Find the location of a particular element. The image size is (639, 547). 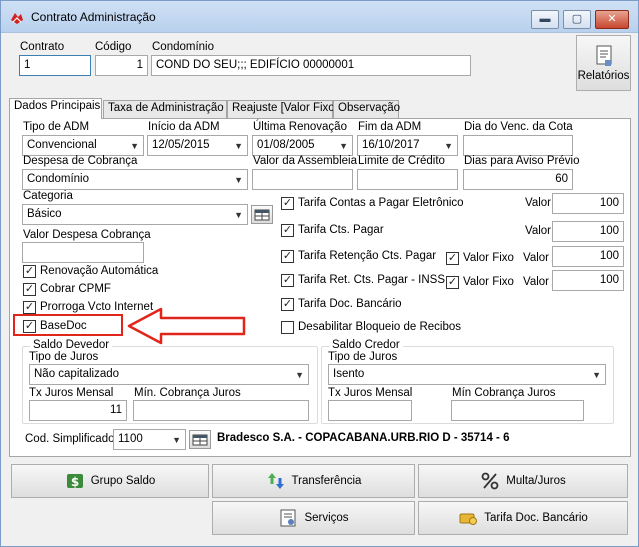

tarifa-cts-pagar-valor: 100 is located at coordinates (588, 231).